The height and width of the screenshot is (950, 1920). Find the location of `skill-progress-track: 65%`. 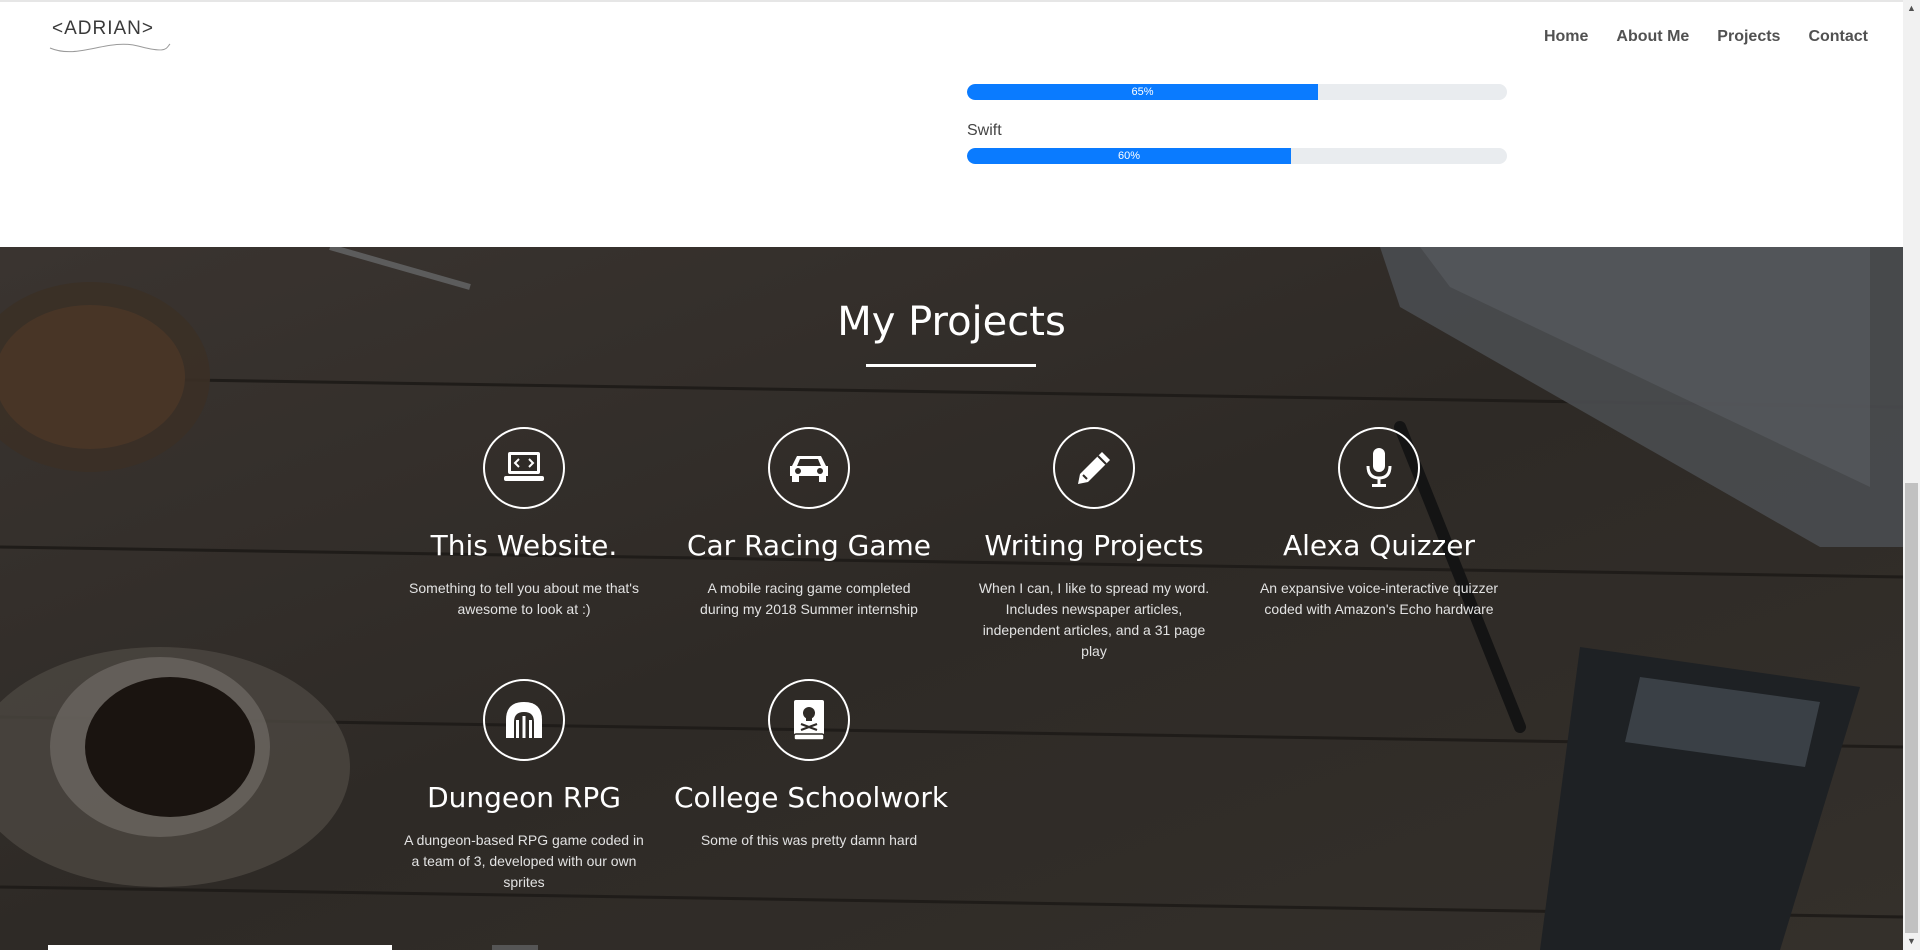

skill-progress-track: 65% is located at coordinates (1237, 92).